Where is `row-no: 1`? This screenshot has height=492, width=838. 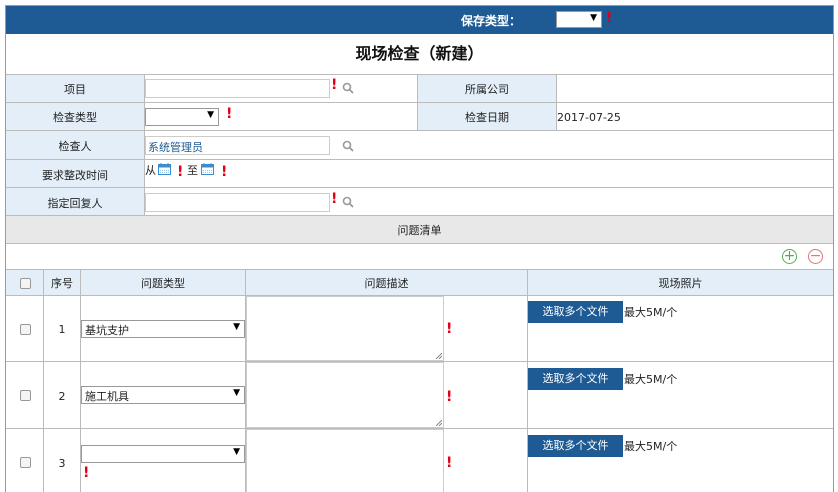 row-no: 1 is located at coordinates (62, 329).